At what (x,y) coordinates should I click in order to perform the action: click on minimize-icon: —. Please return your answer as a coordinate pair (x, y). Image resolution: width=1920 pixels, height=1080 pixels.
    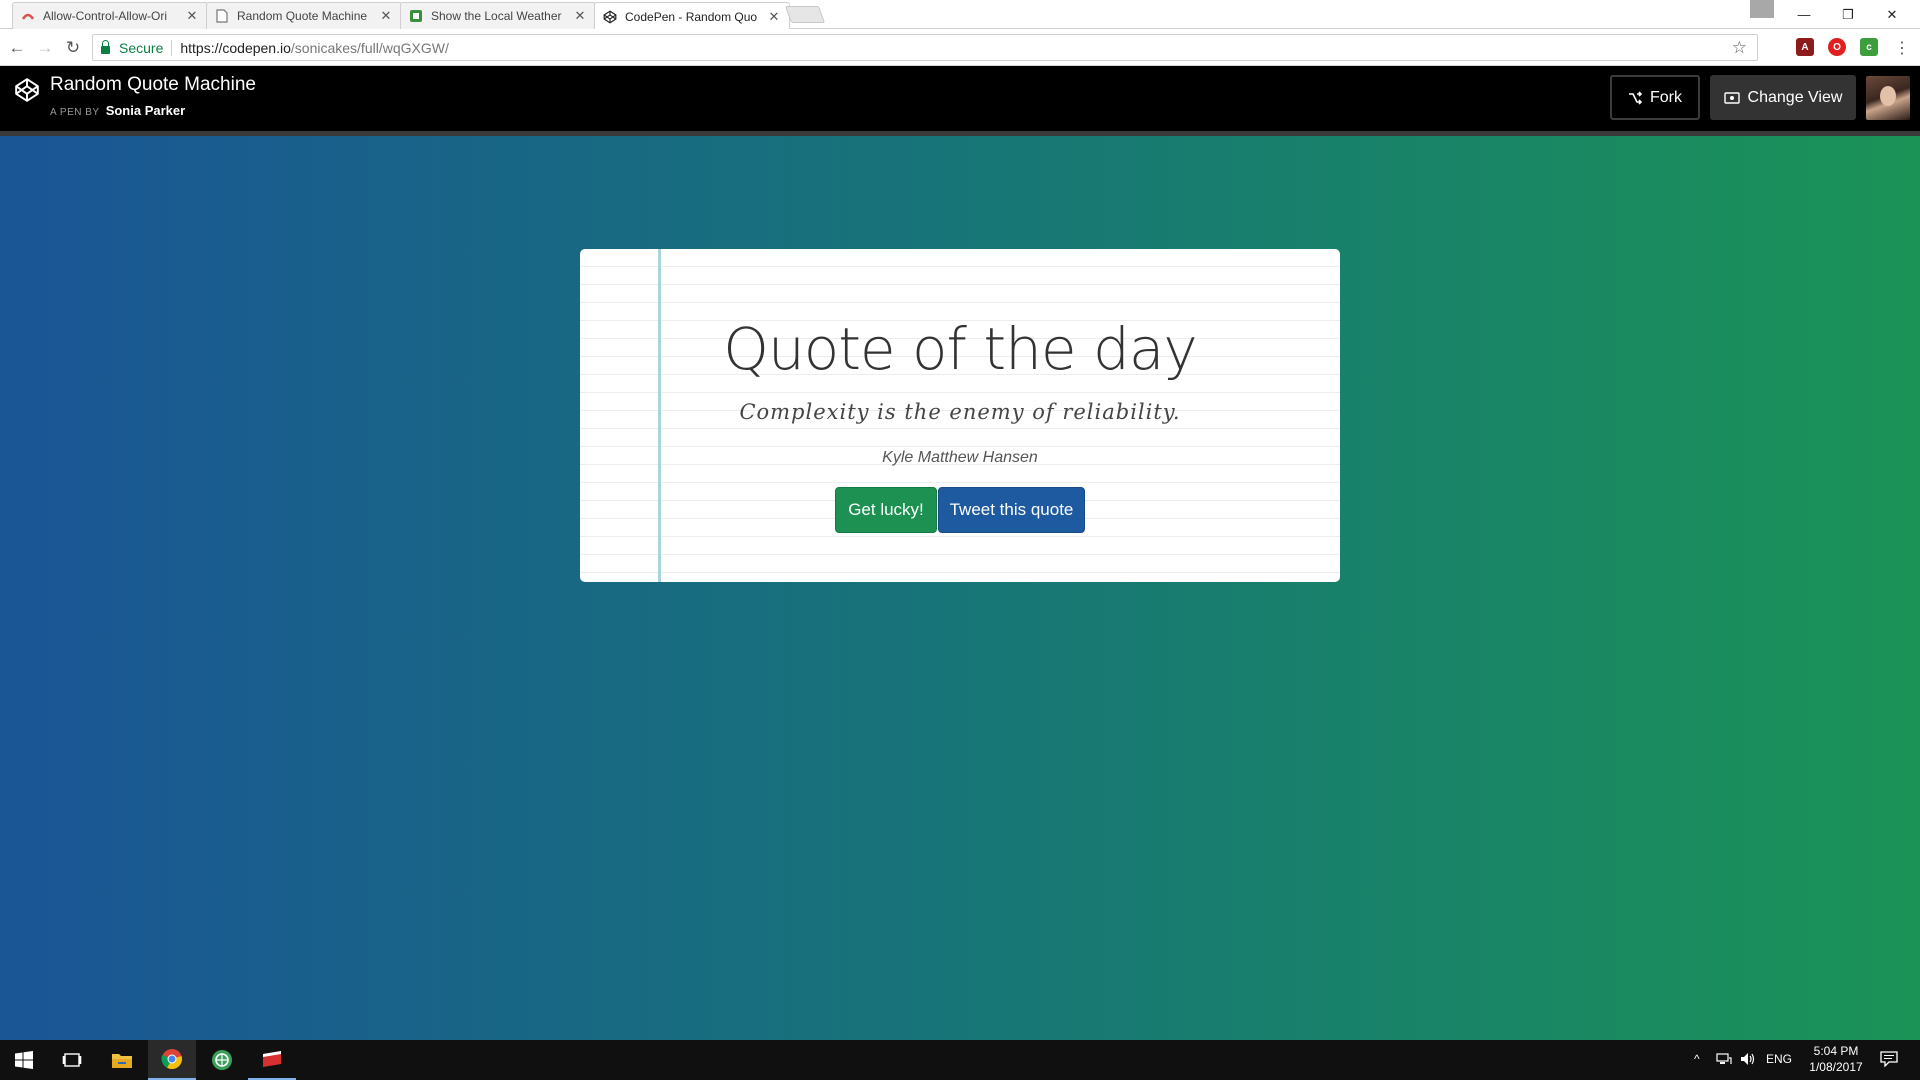
    Looking at the image, I should click on (1804, 14).